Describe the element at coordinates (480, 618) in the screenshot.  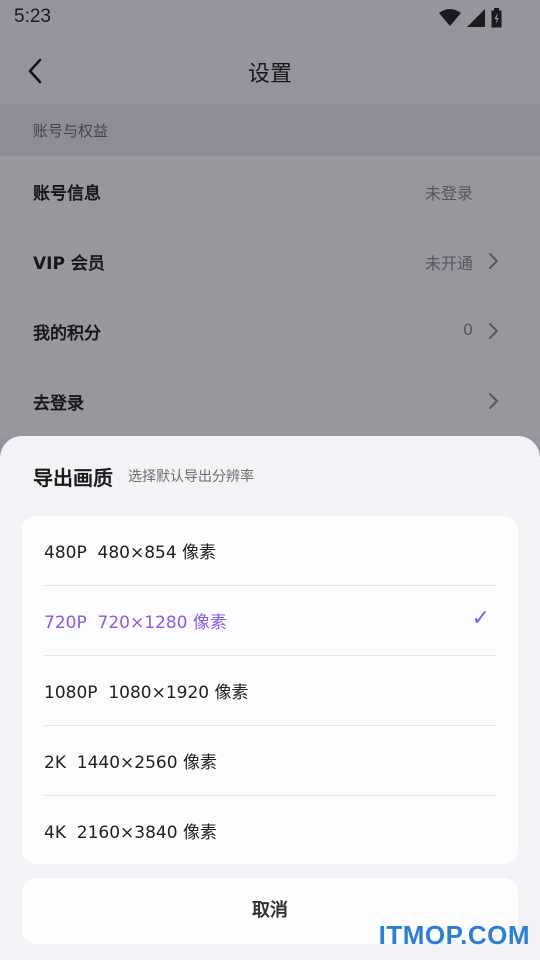
I see `check-icon: ✓` at that location.